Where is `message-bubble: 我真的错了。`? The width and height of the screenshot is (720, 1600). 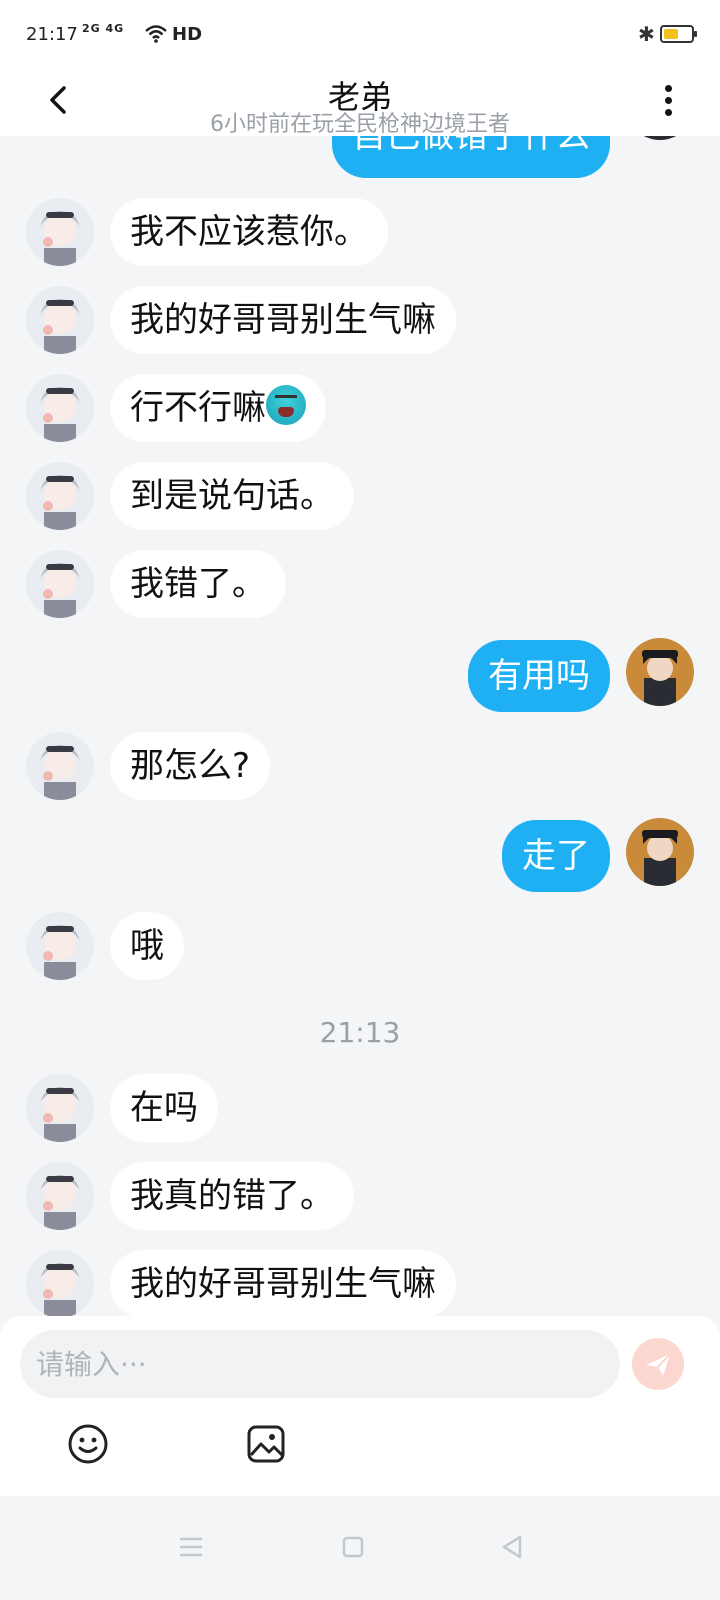
message-bubble: 我真的错了。 is located at coordinates (232, 1196).